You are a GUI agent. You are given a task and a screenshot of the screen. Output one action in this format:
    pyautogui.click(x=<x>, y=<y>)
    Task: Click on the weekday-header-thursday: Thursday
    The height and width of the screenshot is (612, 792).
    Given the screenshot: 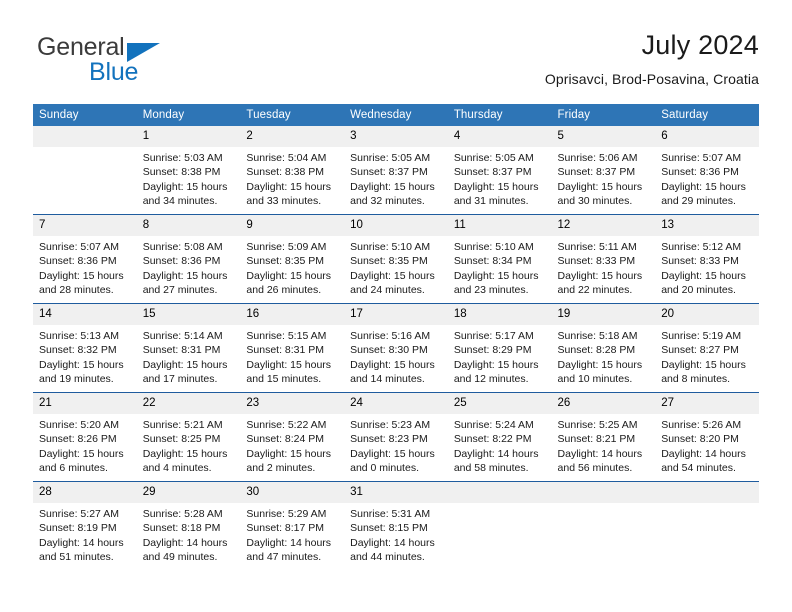 What is the action you would take?
    pyautogui.click(x=499, y=115)
    